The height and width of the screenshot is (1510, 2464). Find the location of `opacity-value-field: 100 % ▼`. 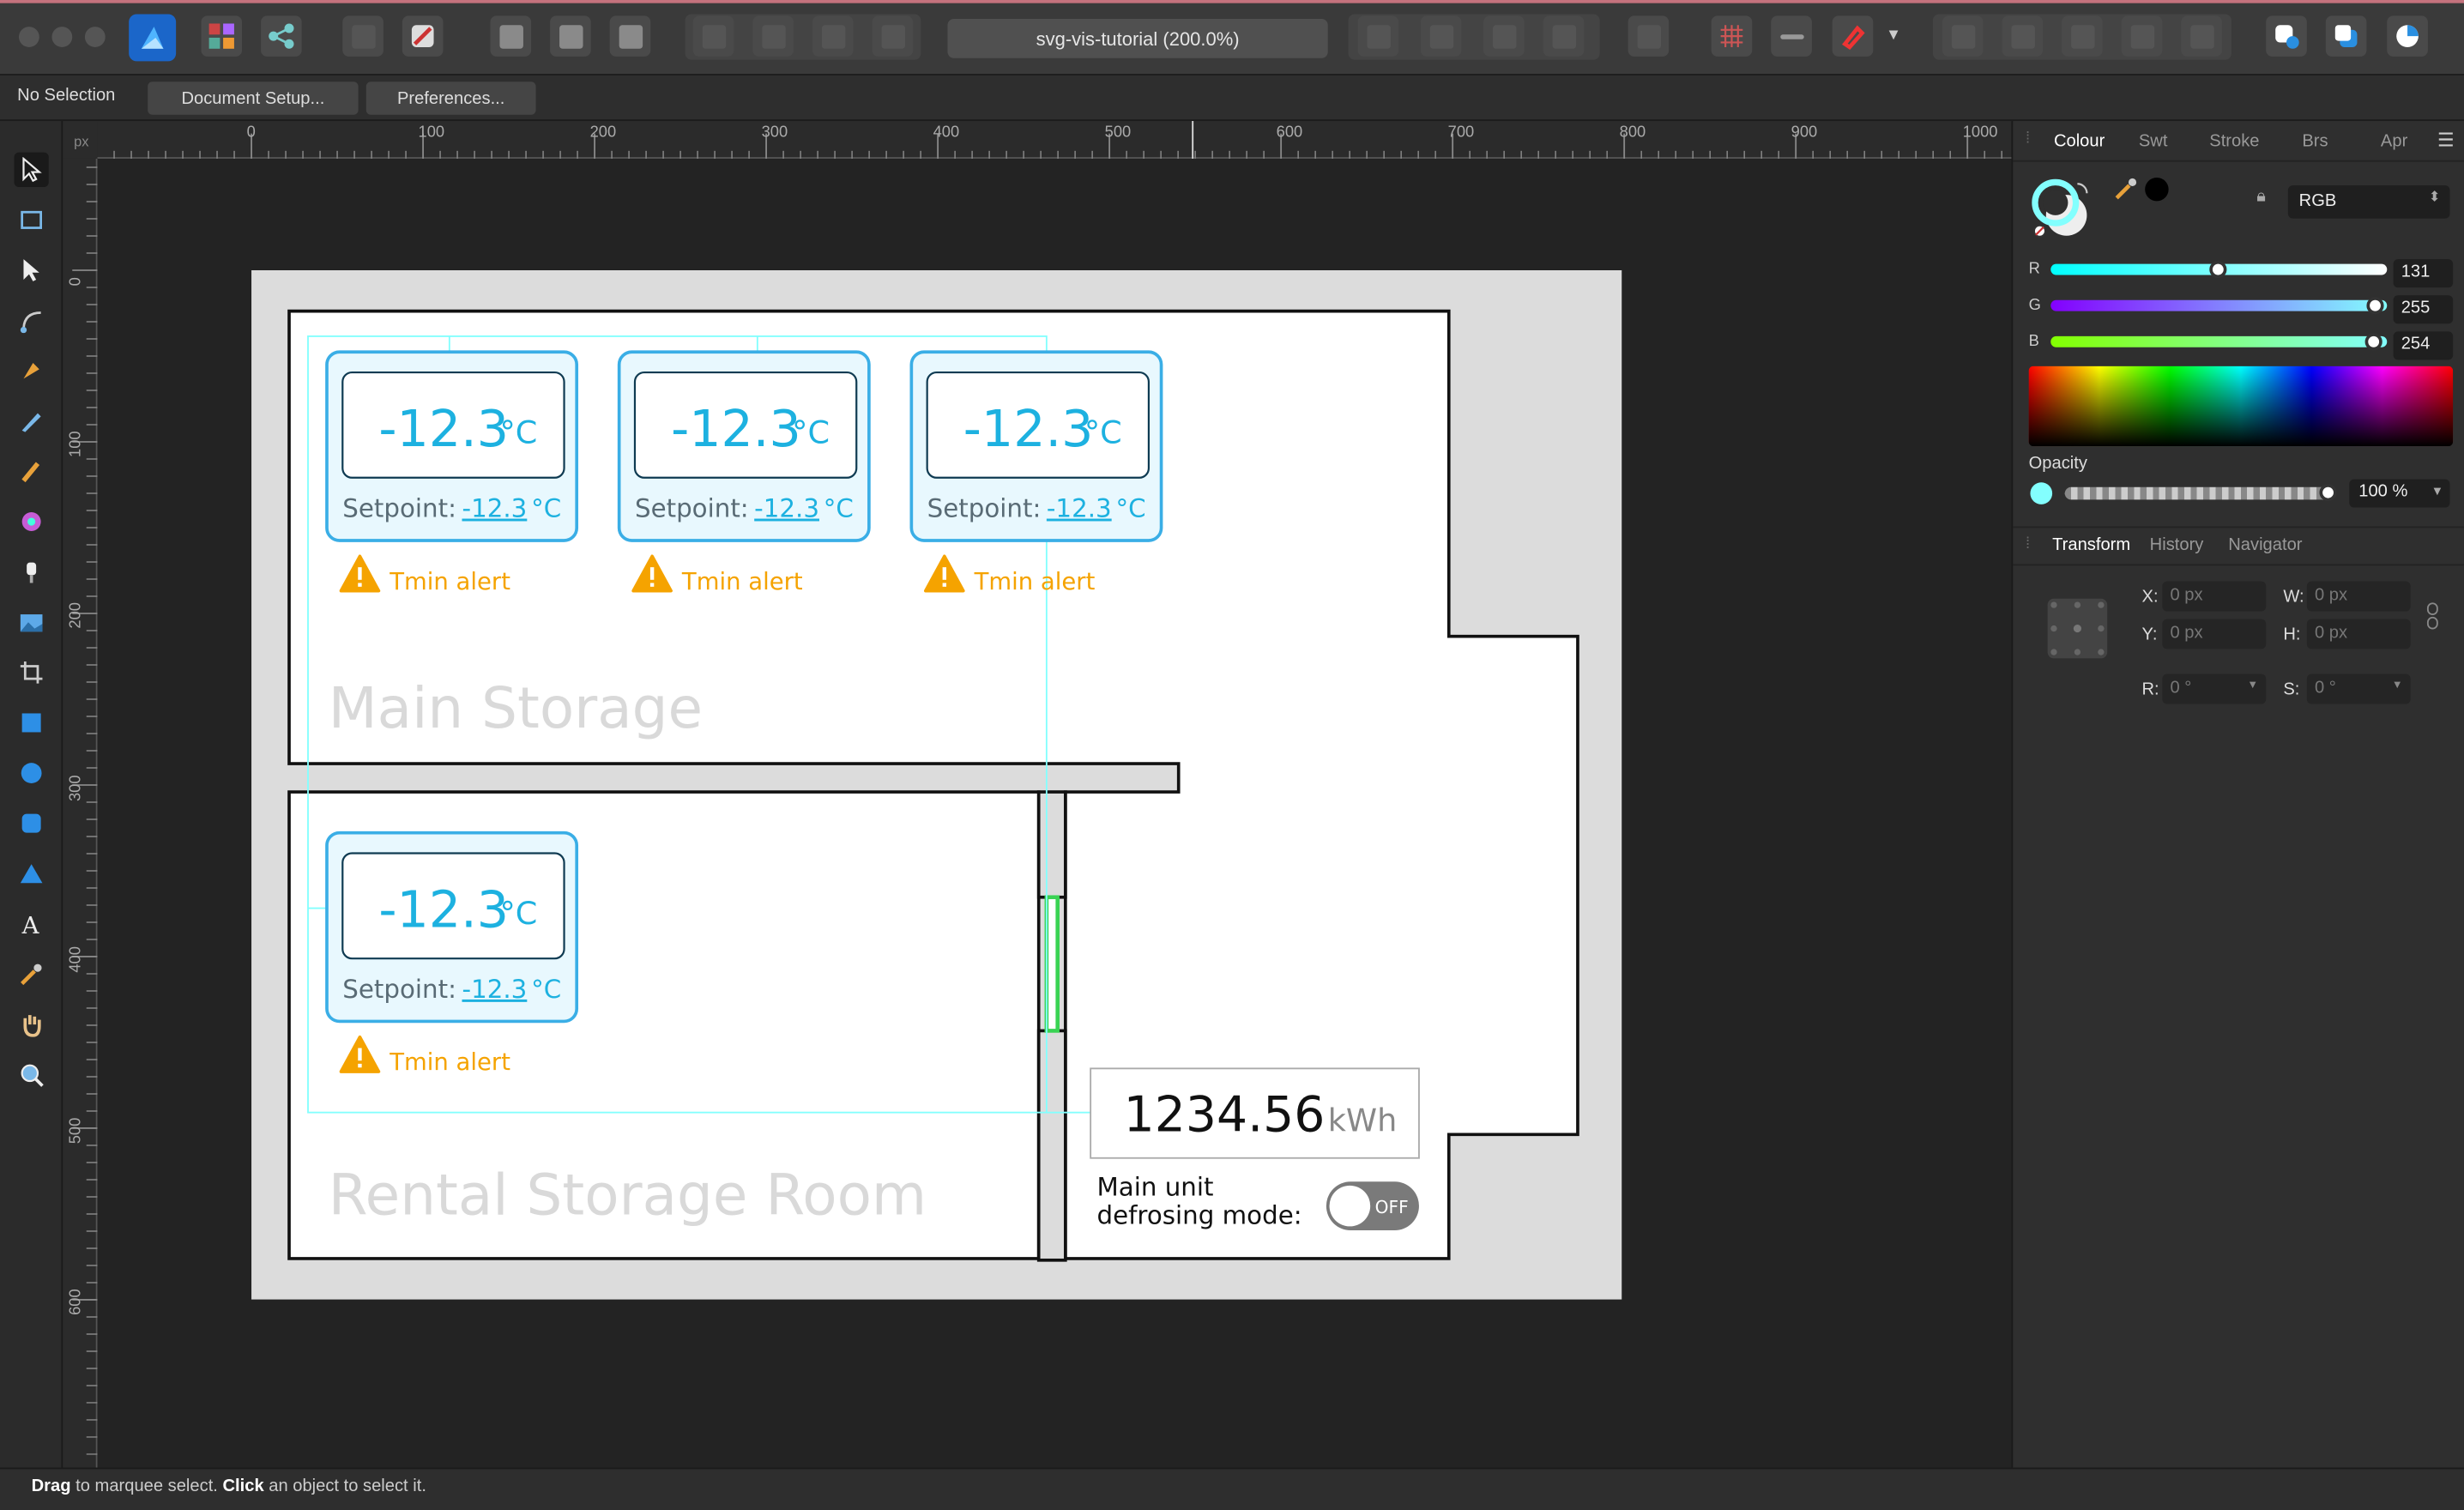

opacity-value-field: 100 % ▼ is located at coordinates (2399, 493).